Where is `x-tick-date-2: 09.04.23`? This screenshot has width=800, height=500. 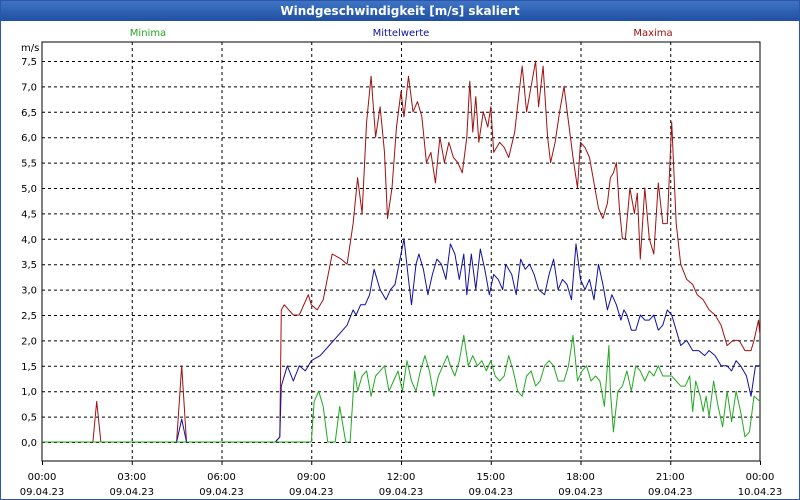 x-tick-date-2: 09.04.23 is located at coordinates (221, 492).